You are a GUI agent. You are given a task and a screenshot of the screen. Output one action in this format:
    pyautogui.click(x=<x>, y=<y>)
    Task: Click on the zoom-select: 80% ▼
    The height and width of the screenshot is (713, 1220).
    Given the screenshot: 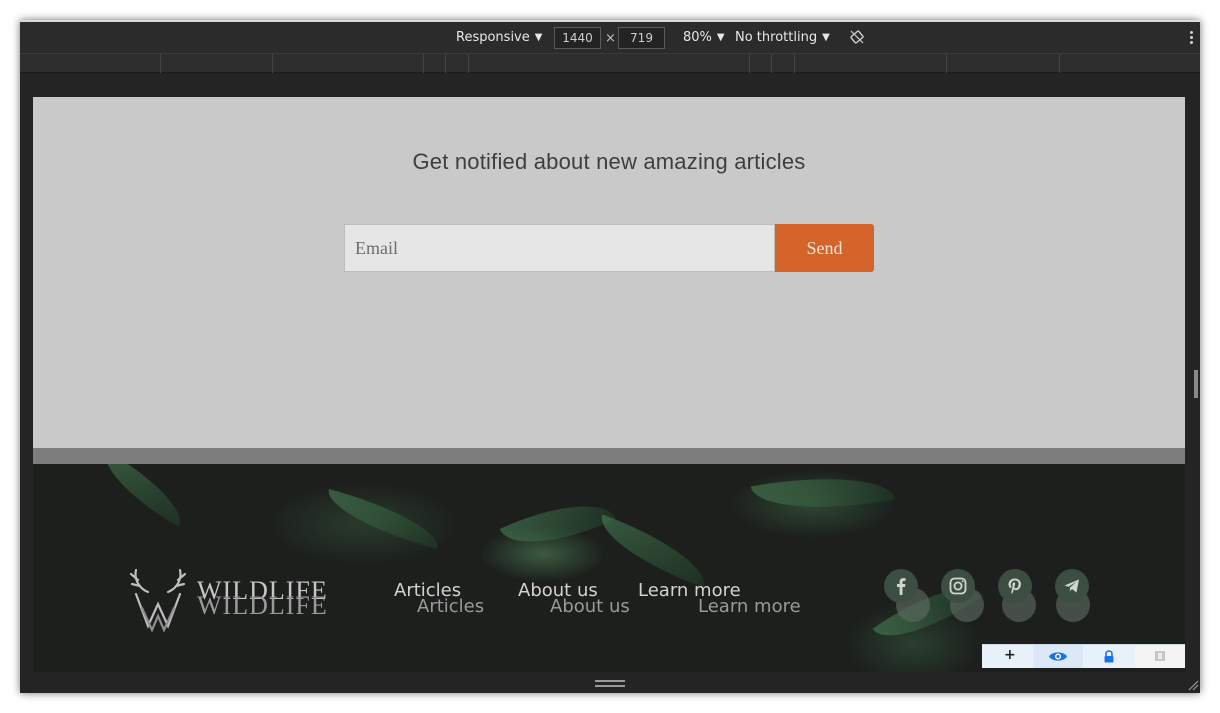 What is the action you would take?
    pyautogui.click(x=704, y=38)
    